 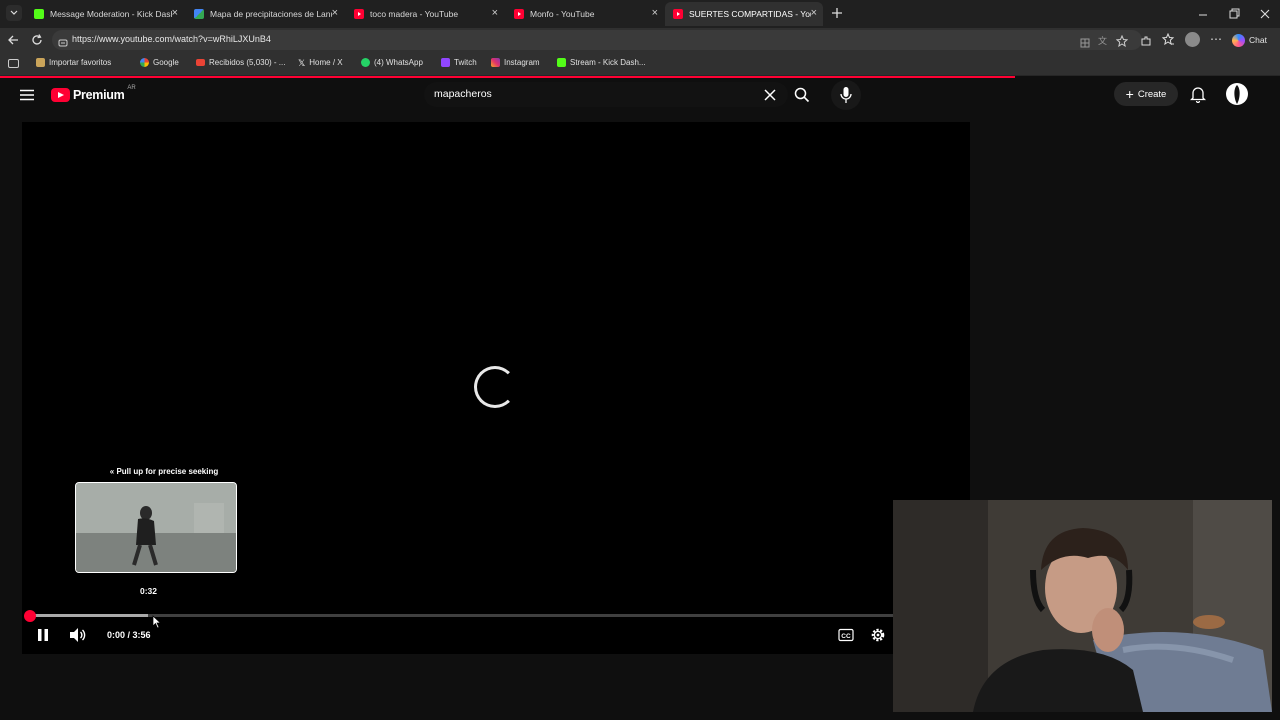 I want to click on logo-text: Premium, so click(x=99, y=95).